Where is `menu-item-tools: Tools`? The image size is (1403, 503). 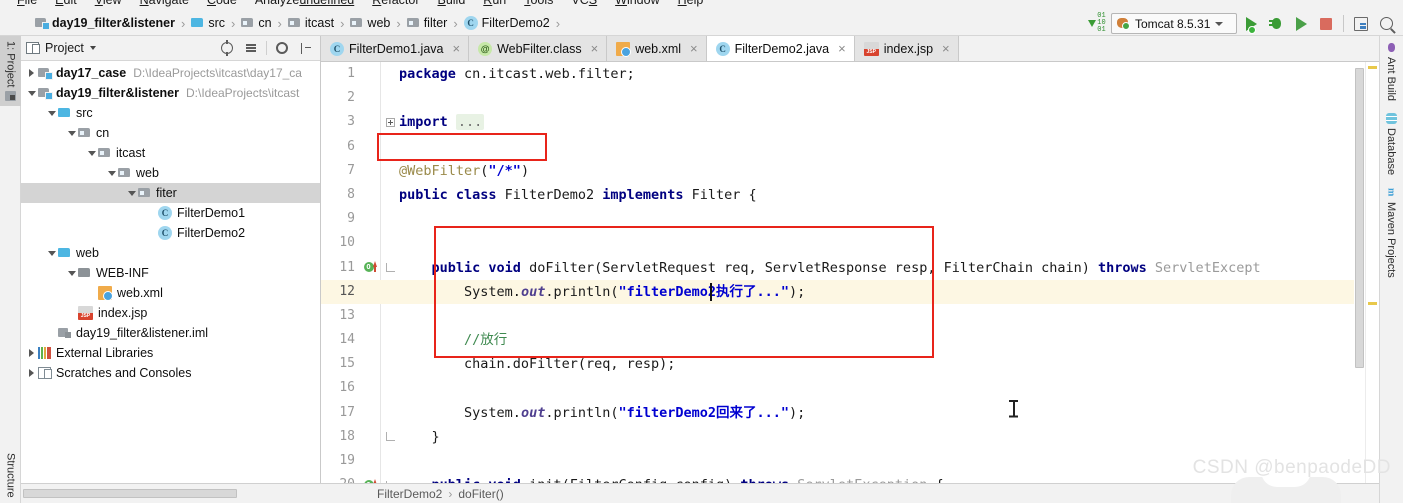 menu-item-tools: Tools is located at coordinates (538, 5).